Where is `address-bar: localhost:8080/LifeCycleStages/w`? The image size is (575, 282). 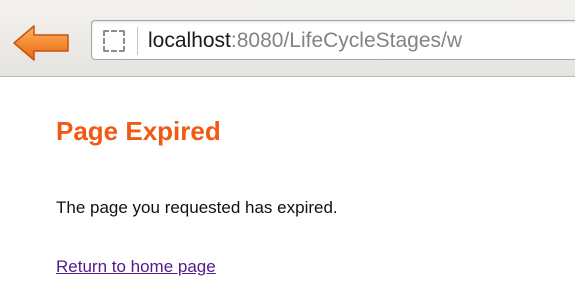
address-bar: localhost:8080/LifeCycleStages/w is located at coordinates (333, 40).